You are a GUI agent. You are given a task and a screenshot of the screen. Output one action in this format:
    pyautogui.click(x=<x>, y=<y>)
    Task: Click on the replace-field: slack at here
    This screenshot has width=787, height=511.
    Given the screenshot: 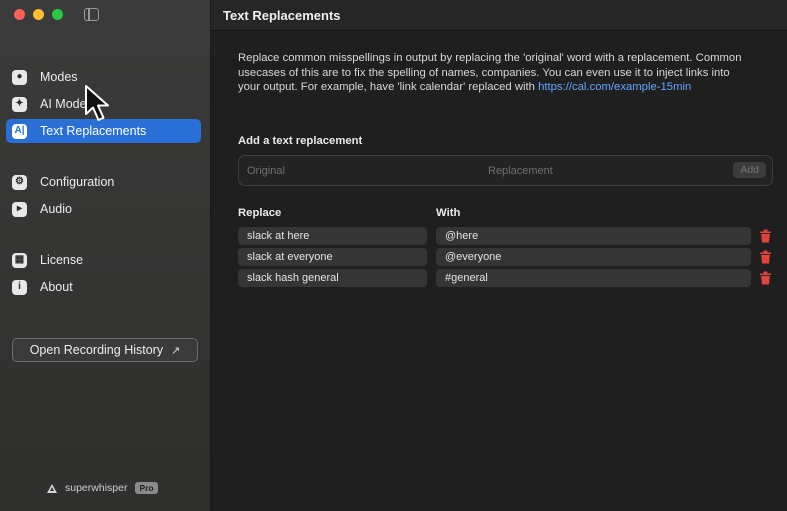 What is the action you would take?
    pyautogui.click(x=332, y=236)
    